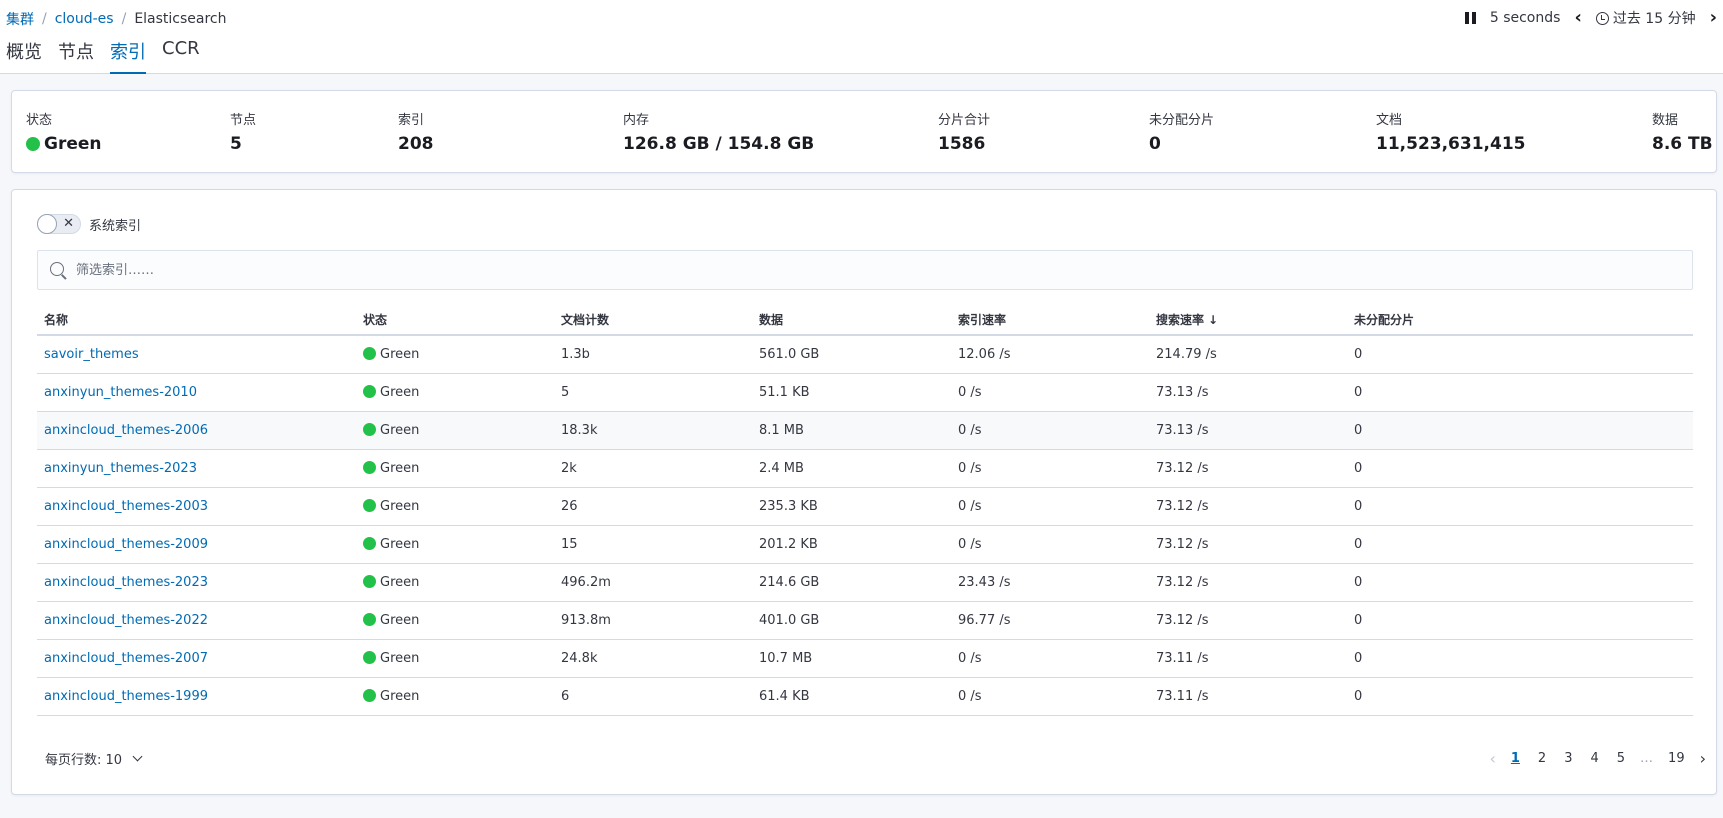 The height and width of the screenshot is (818, 1723). What do you see at coordinates (126, 430) in the screenshot?
I see `index-name-link: anxincloud_themes-2006` at bounding box center [126, 430].